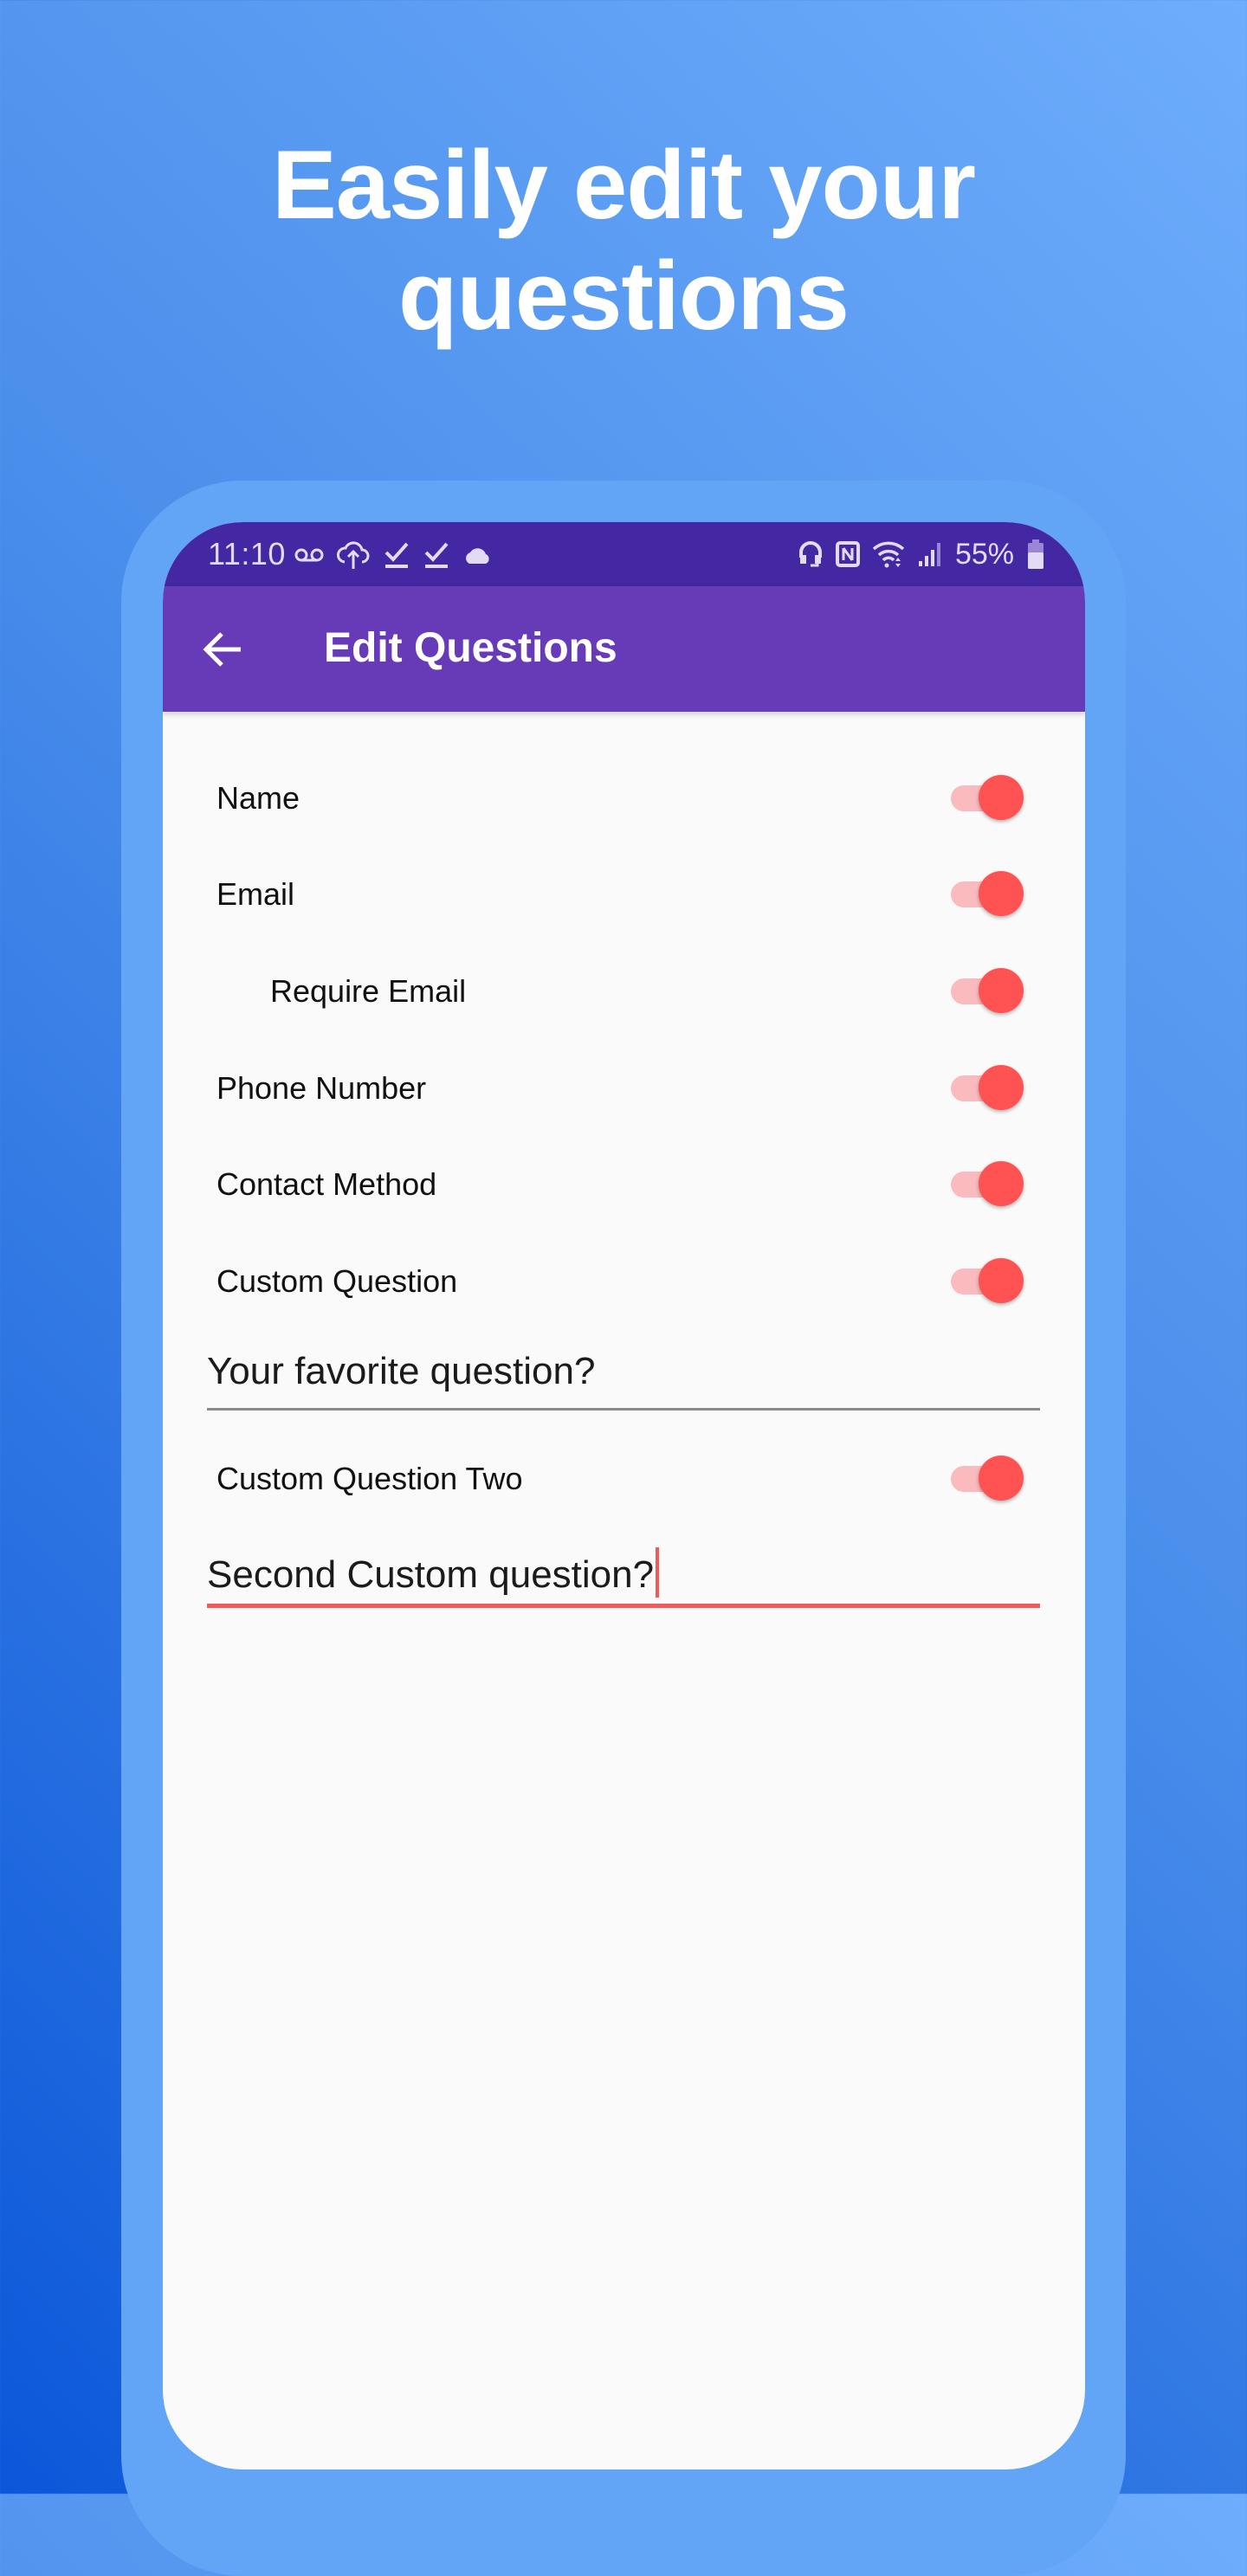 The image size is (1247, 2576). I want to click on custom-question-input: Your favorite question?, so click(623, 1376).